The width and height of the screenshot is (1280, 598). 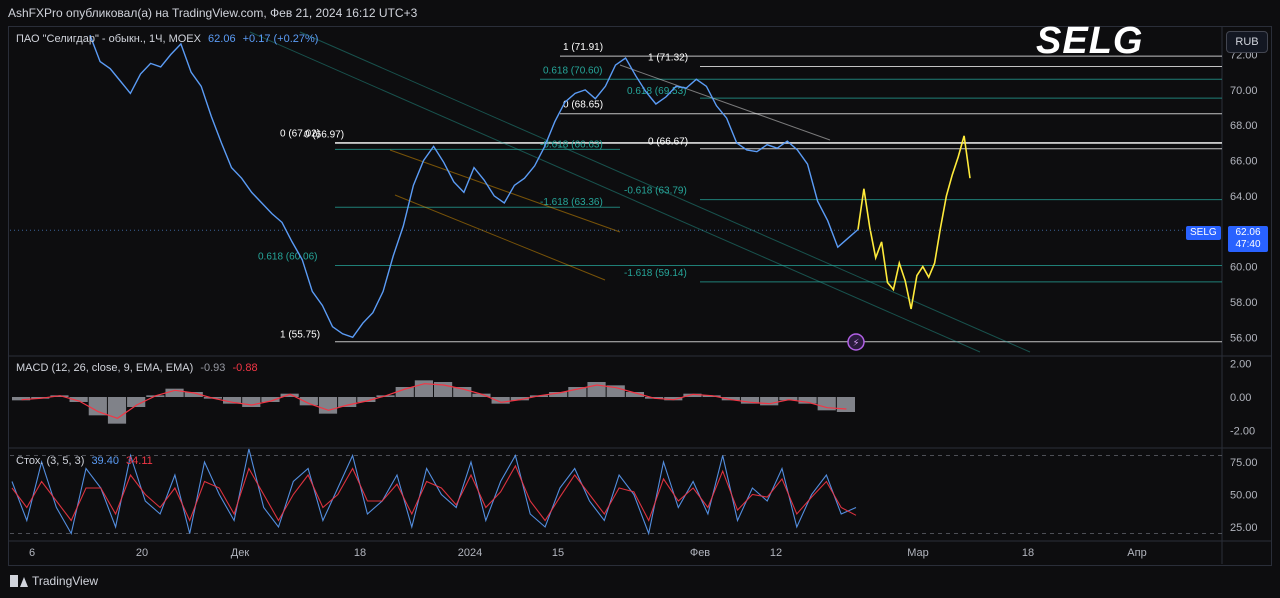 I want to click on time-axis-tick: 2024, so click(x=470, y=553).